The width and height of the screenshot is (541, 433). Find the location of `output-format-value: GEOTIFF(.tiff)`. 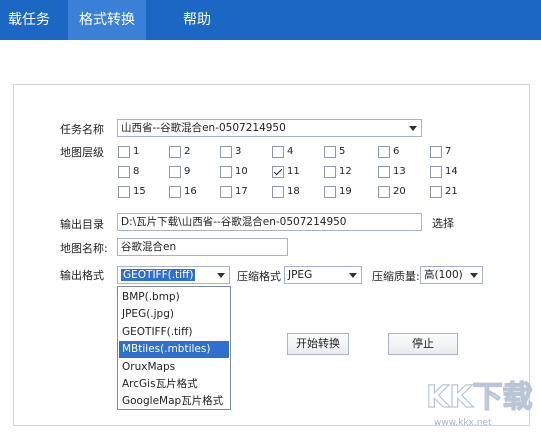

output-format-value: GEOTIFF(.tiff) is located at coordinates (158, 275).